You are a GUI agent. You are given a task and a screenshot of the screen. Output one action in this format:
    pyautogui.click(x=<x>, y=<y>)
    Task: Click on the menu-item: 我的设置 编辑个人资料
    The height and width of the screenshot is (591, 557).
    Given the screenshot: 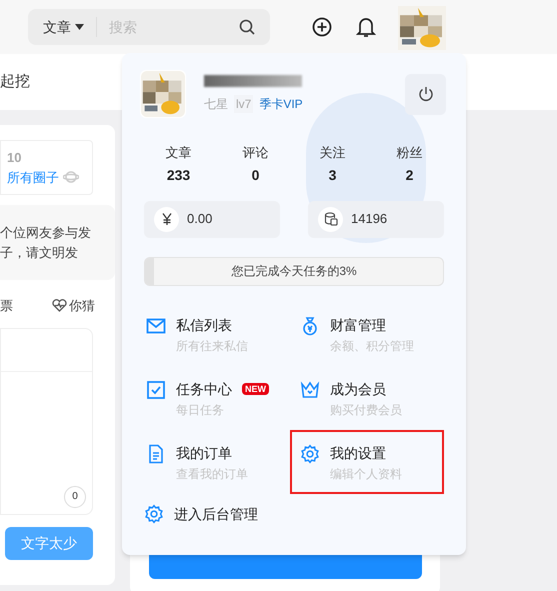 What is the action you would take?
    pyautogui.click(x=367, y=462)
    